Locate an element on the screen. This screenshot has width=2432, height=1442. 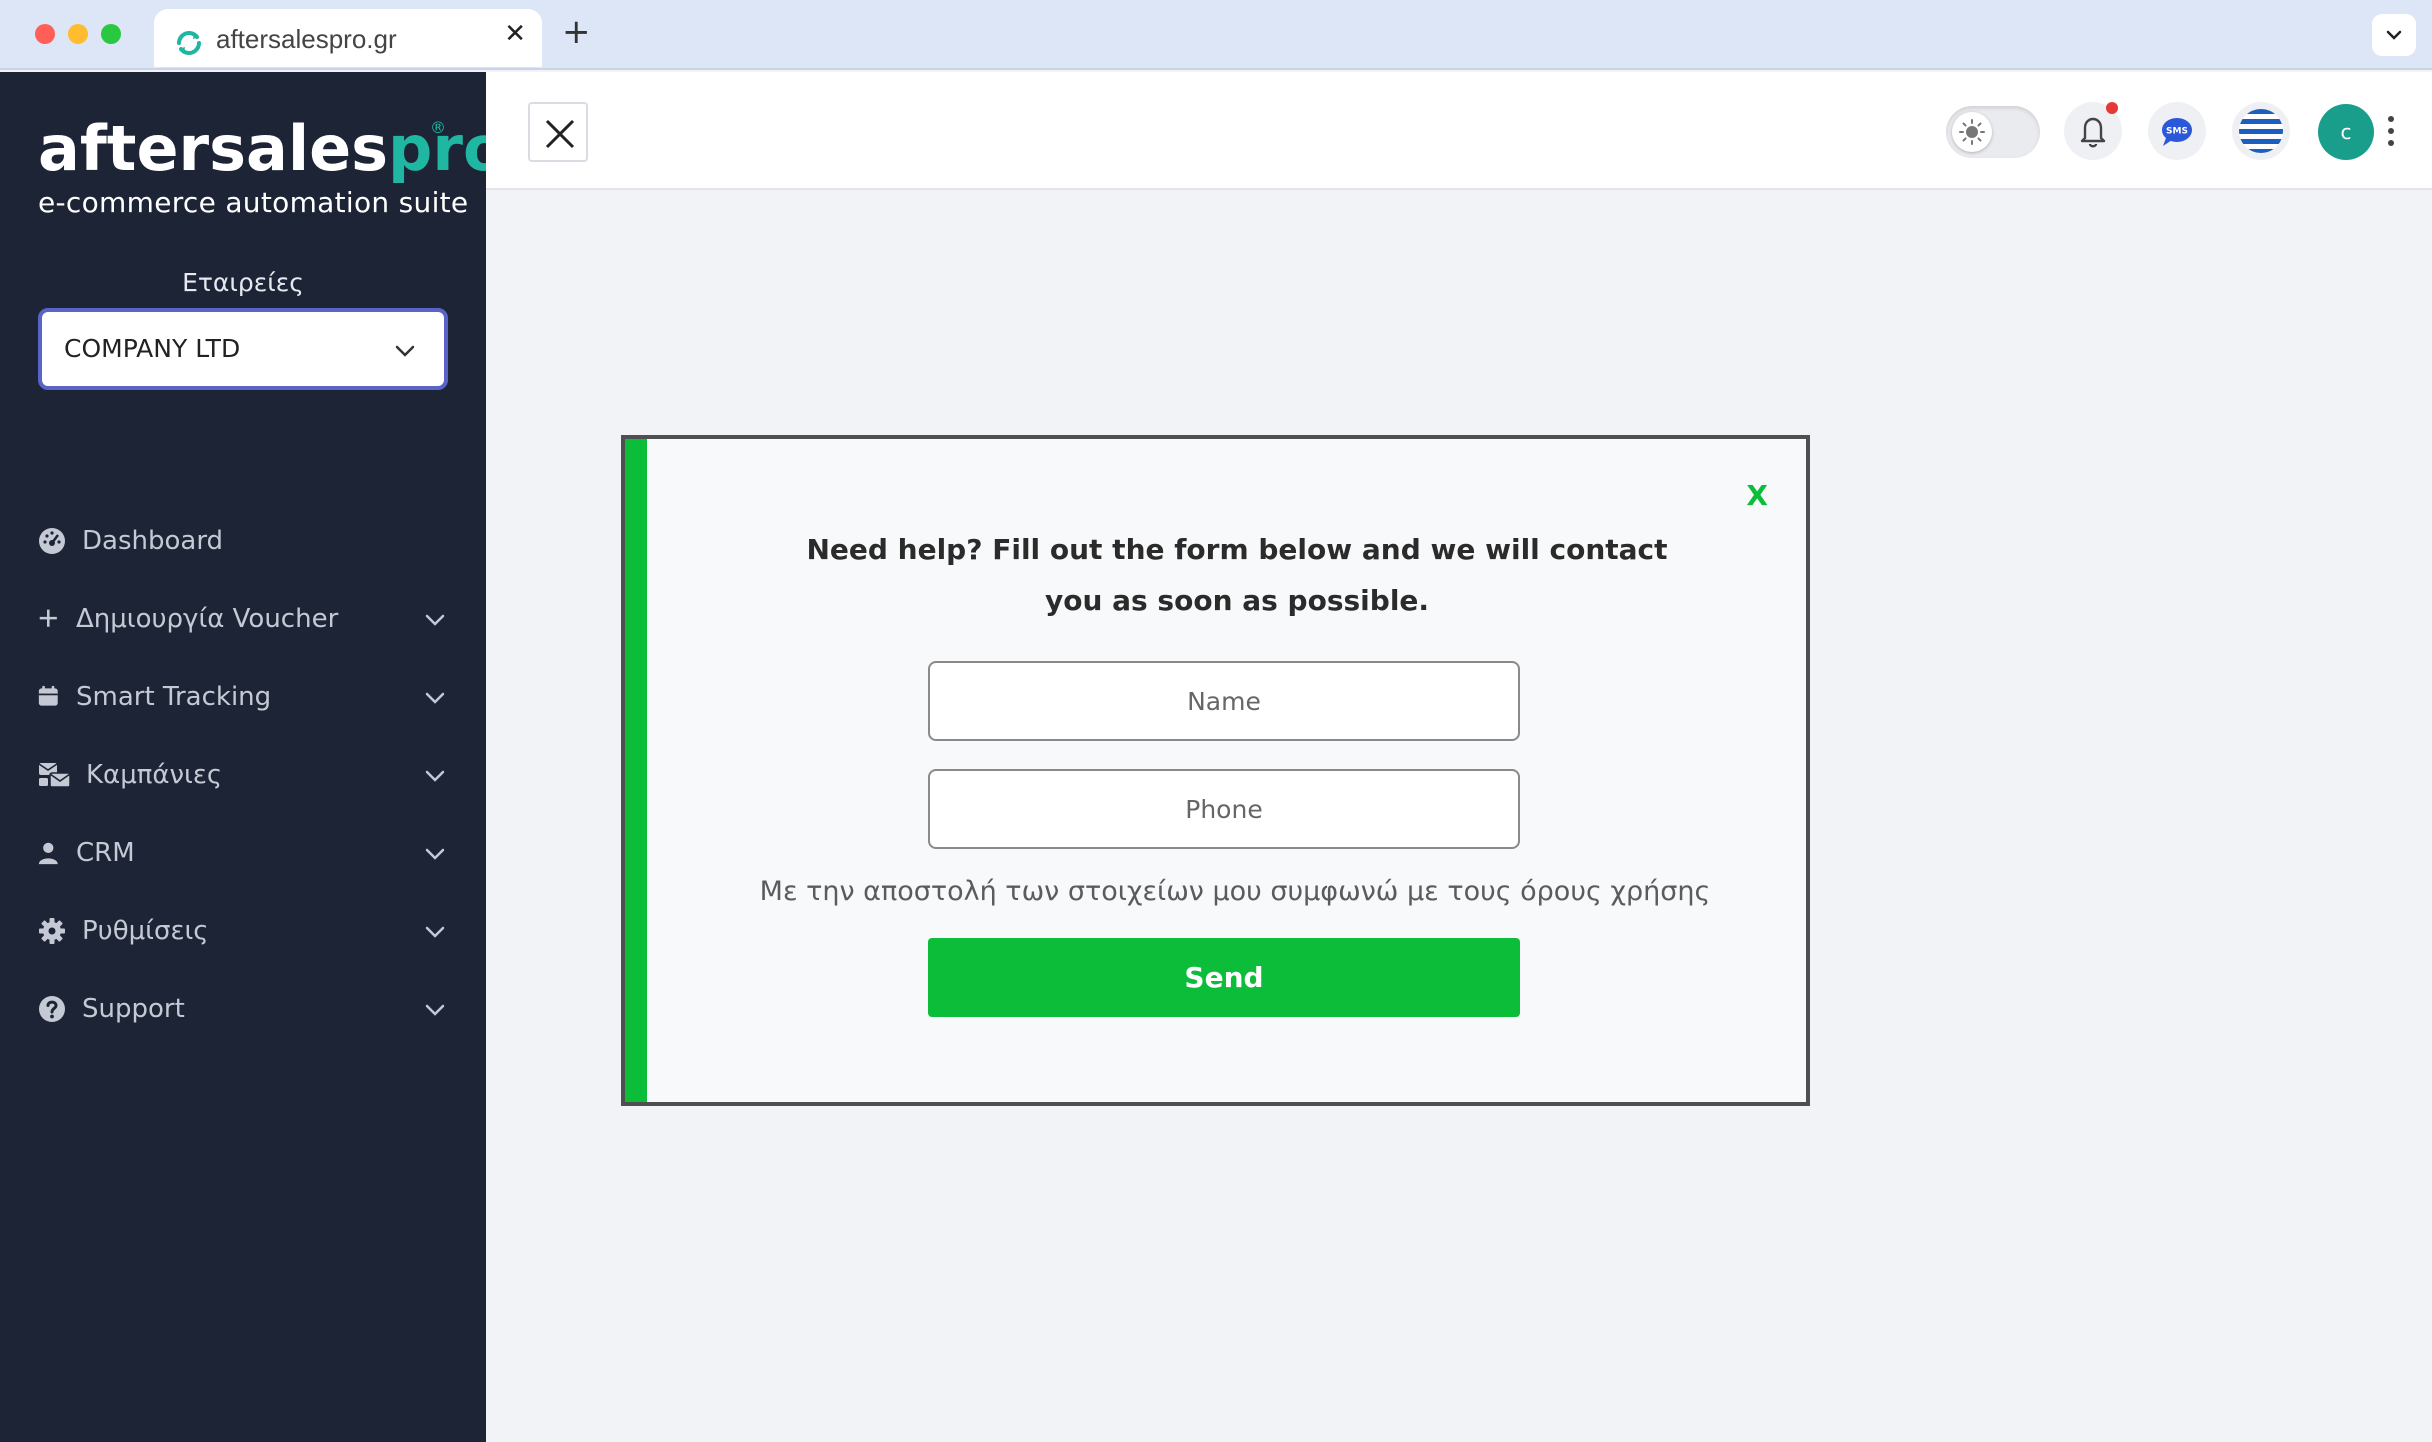
sidebar-item-label: Δημιουργία Voucher is located at coordinates (207, 619).